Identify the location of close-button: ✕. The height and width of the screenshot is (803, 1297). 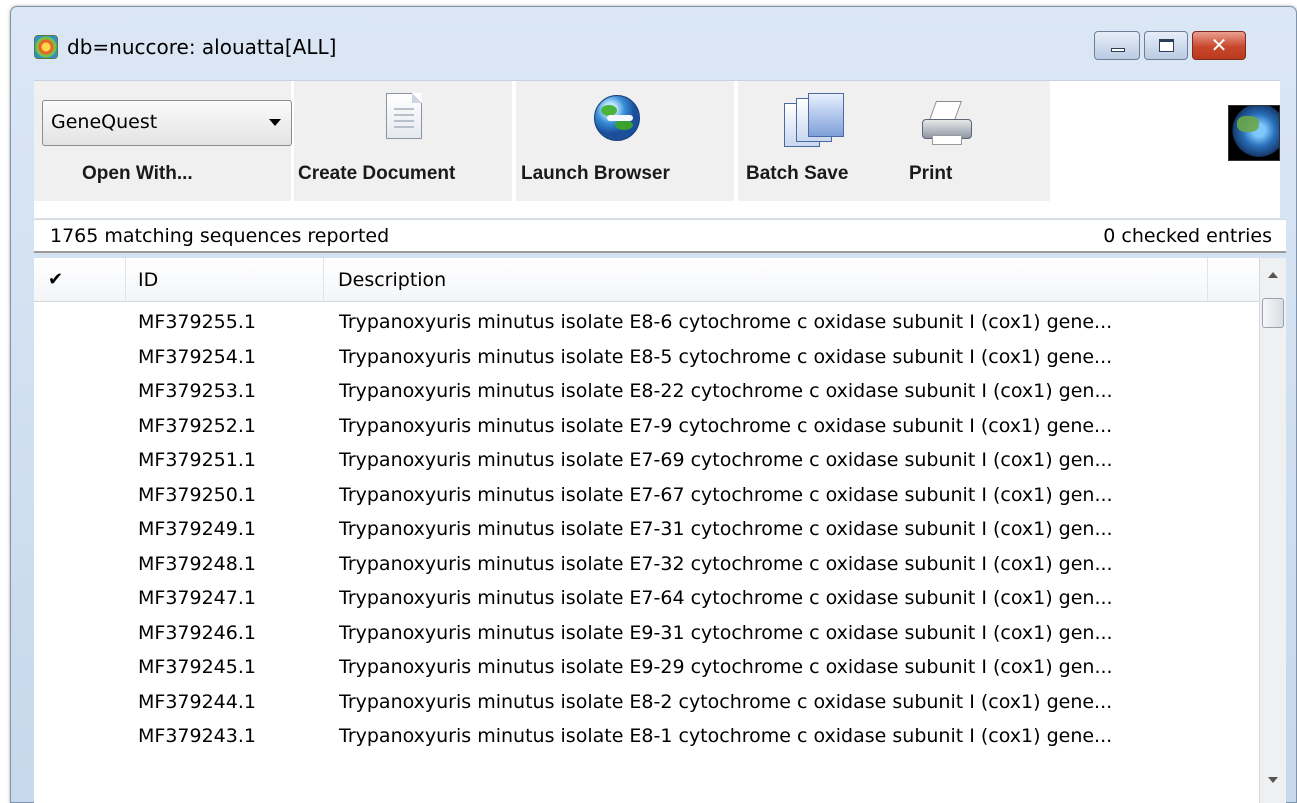
(1219, 45).